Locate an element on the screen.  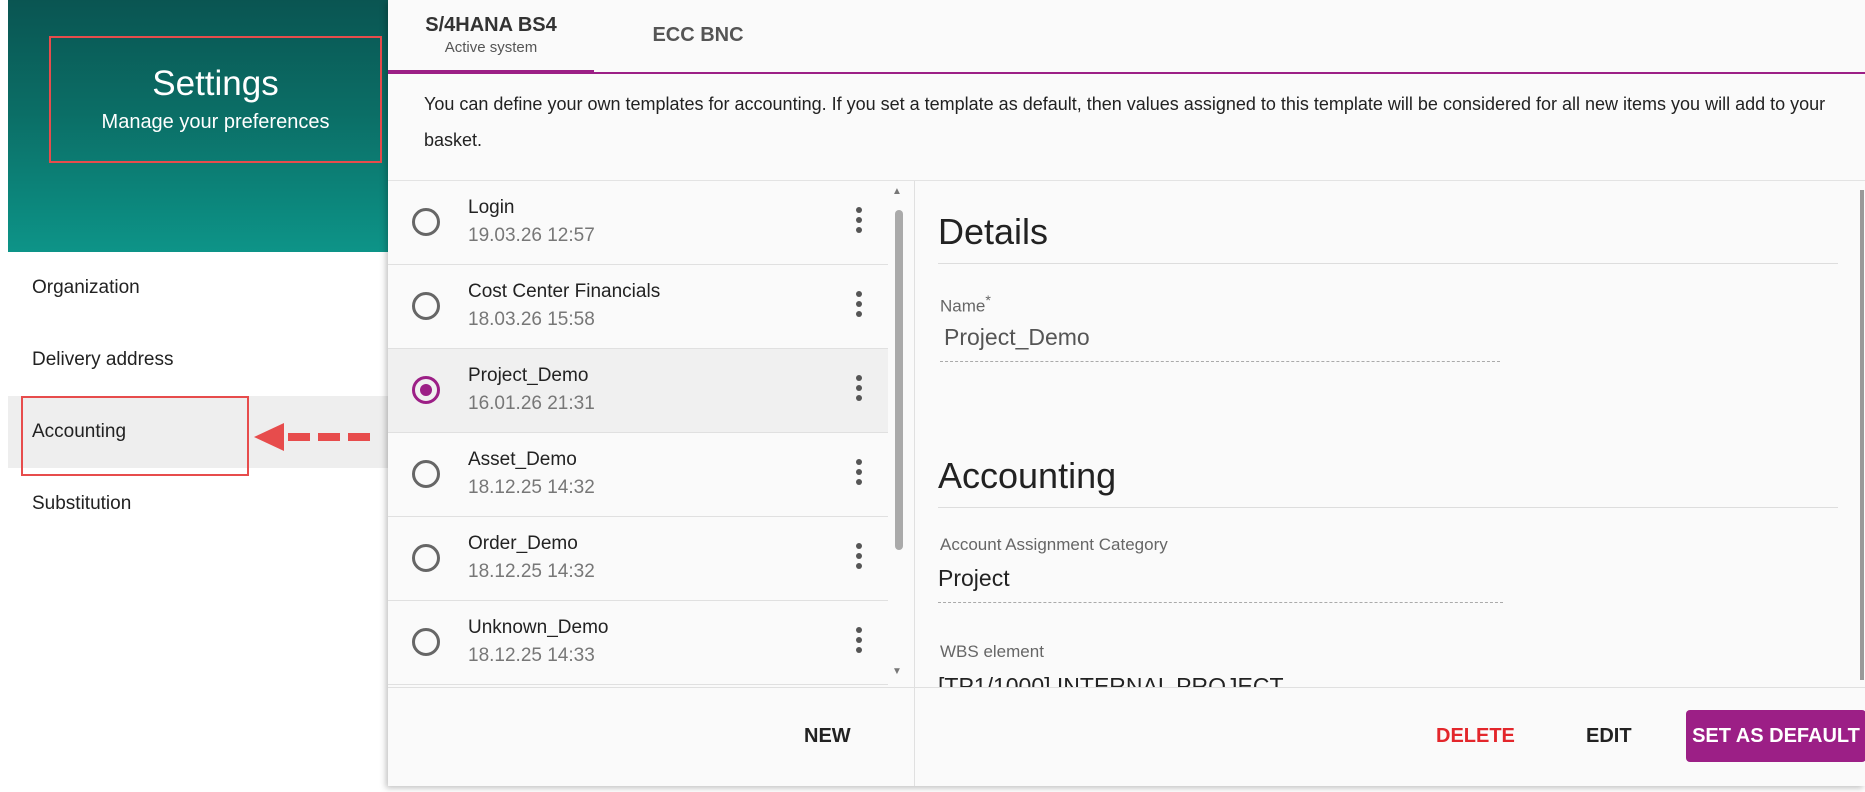
scroll-down-icon: ▼ is located at coordinates (897, 671).